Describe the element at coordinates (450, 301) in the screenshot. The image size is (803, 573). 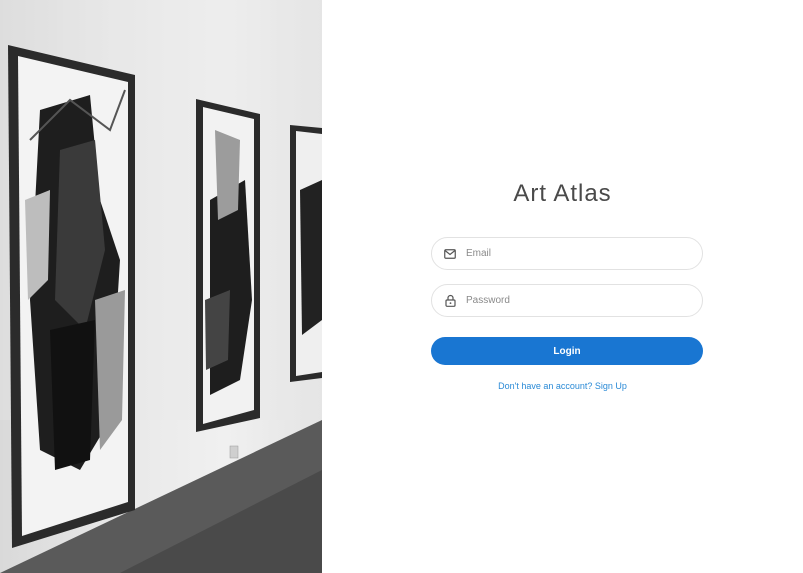
I see `lock-icon` at that location.